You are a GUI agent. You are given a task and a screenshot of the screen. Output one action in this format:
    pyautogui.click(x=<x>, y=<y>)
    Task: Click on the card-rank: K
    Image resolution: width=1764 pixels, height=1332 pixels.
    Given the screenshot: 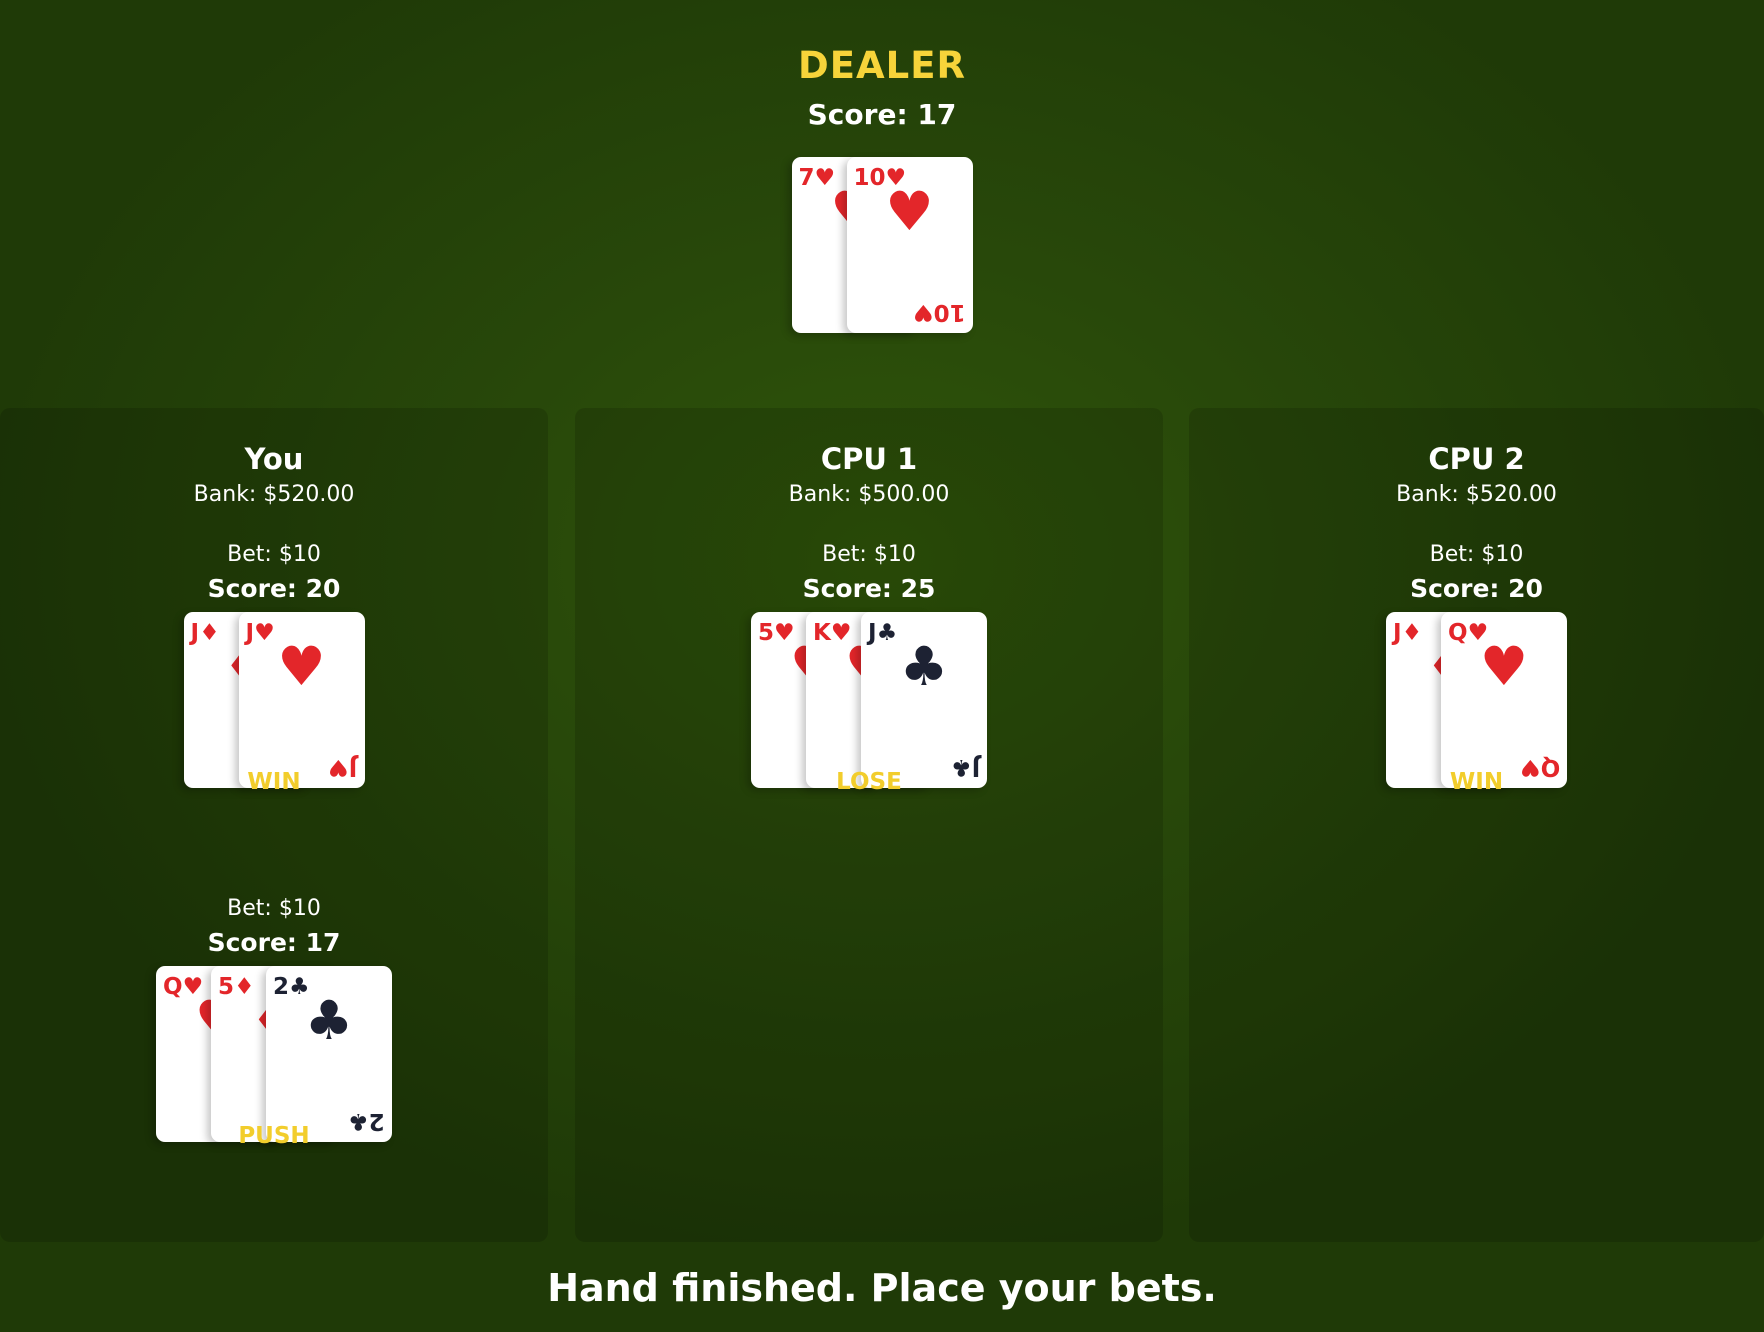 What is the action you would take?
    pyautogui.click(x=822, y=633)
    